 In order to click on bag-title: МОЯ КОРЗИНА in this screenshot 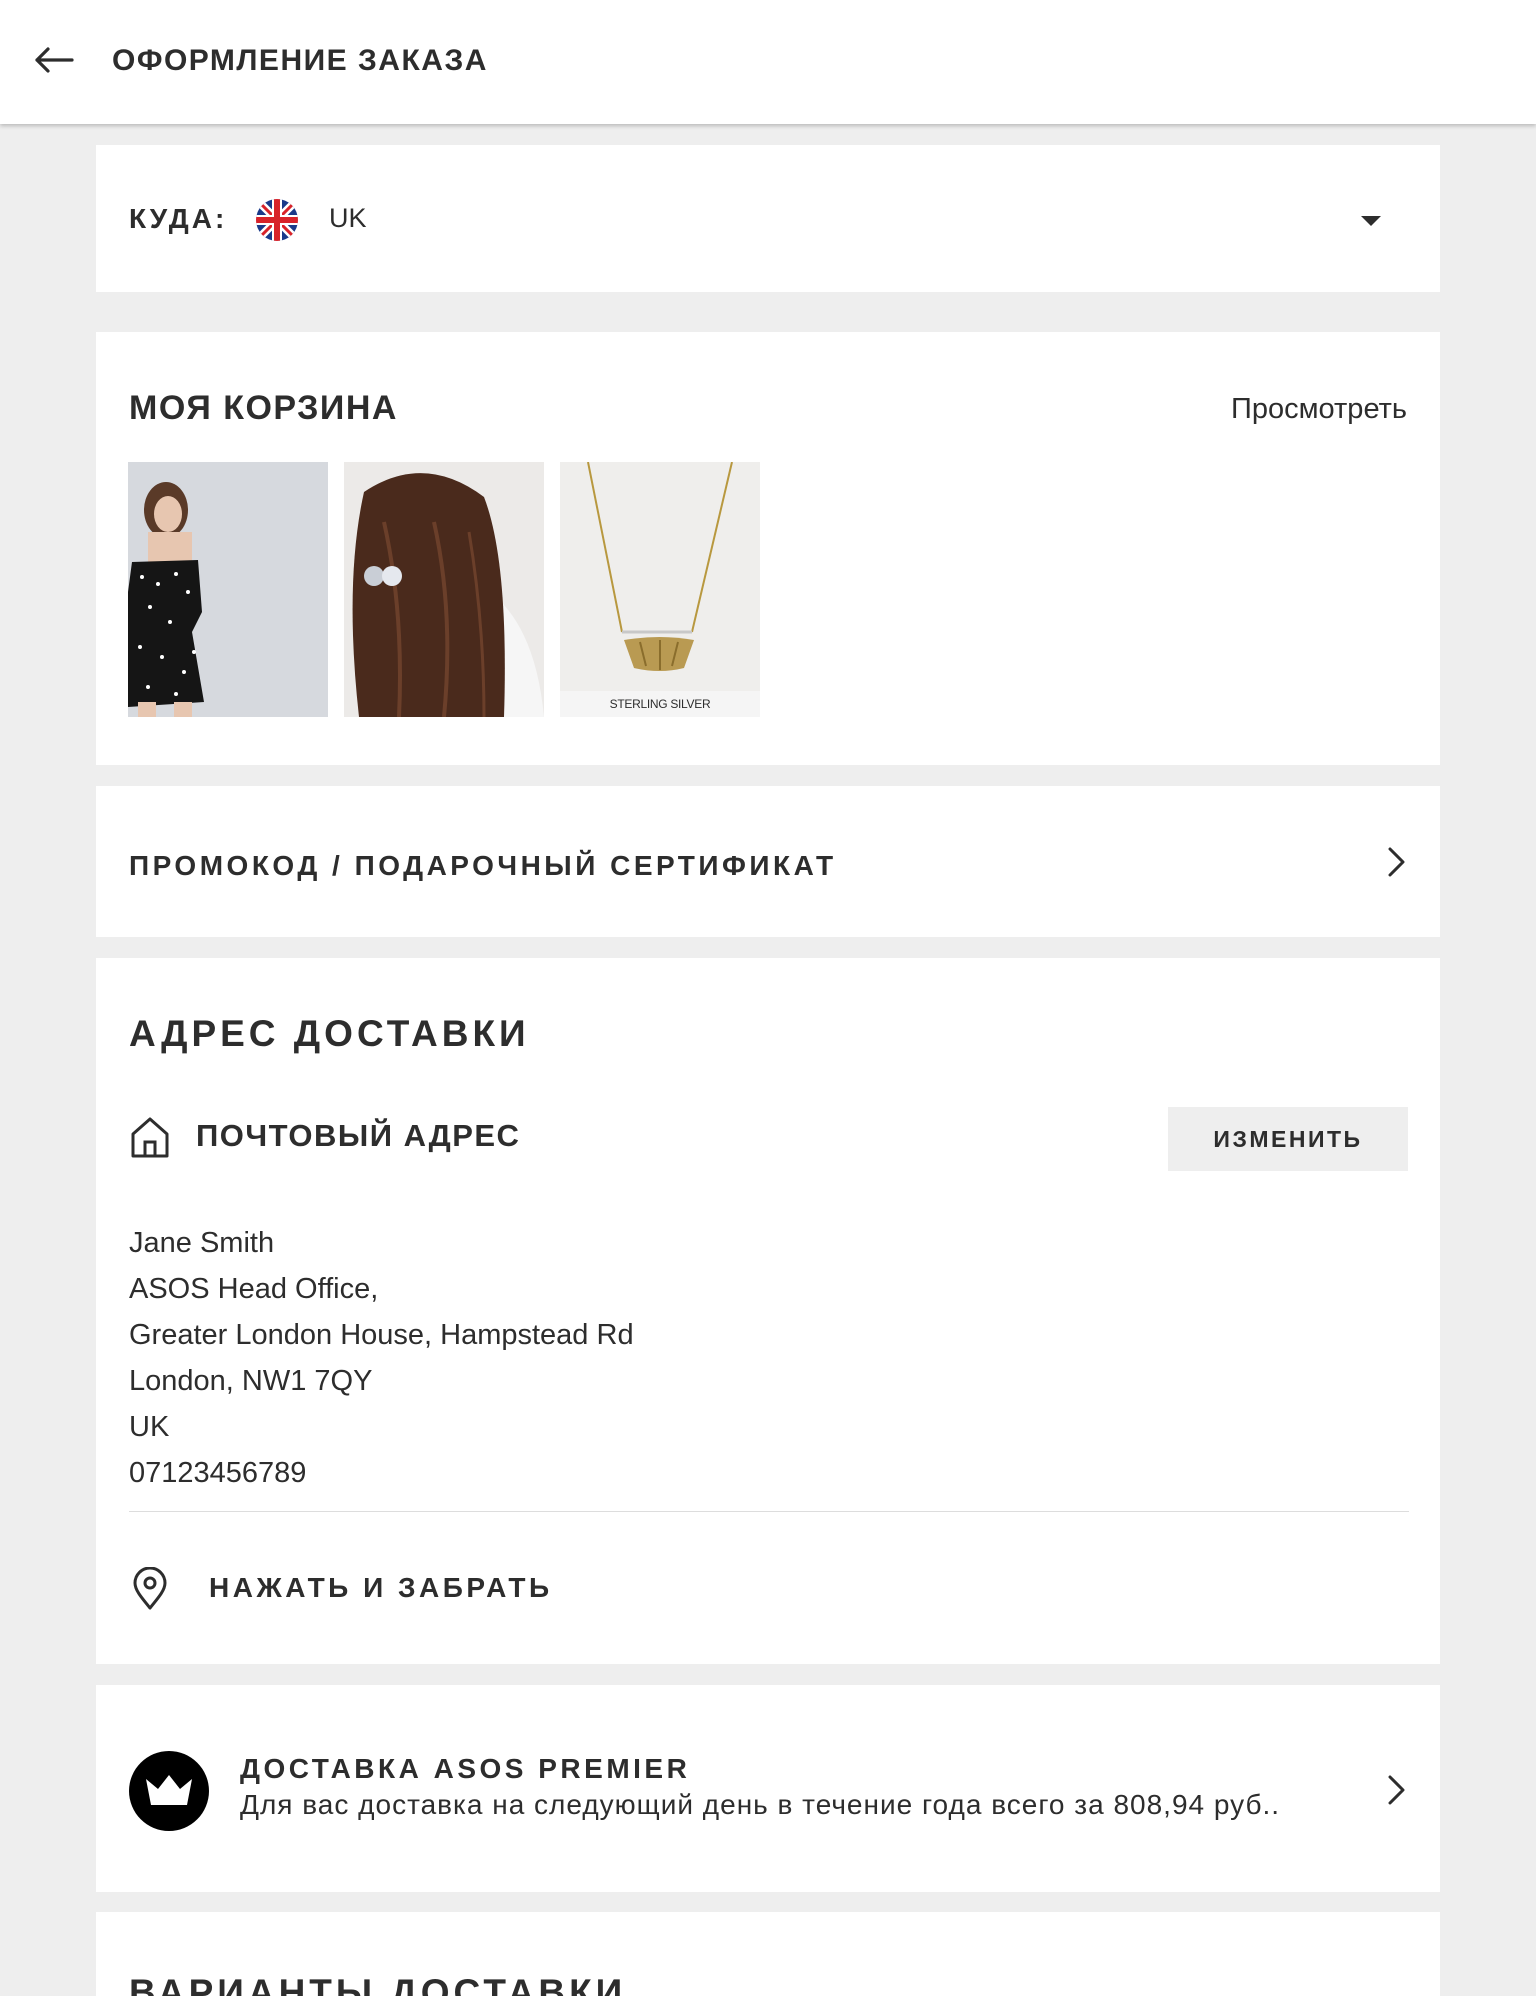, I will do `click(263, 408)`.